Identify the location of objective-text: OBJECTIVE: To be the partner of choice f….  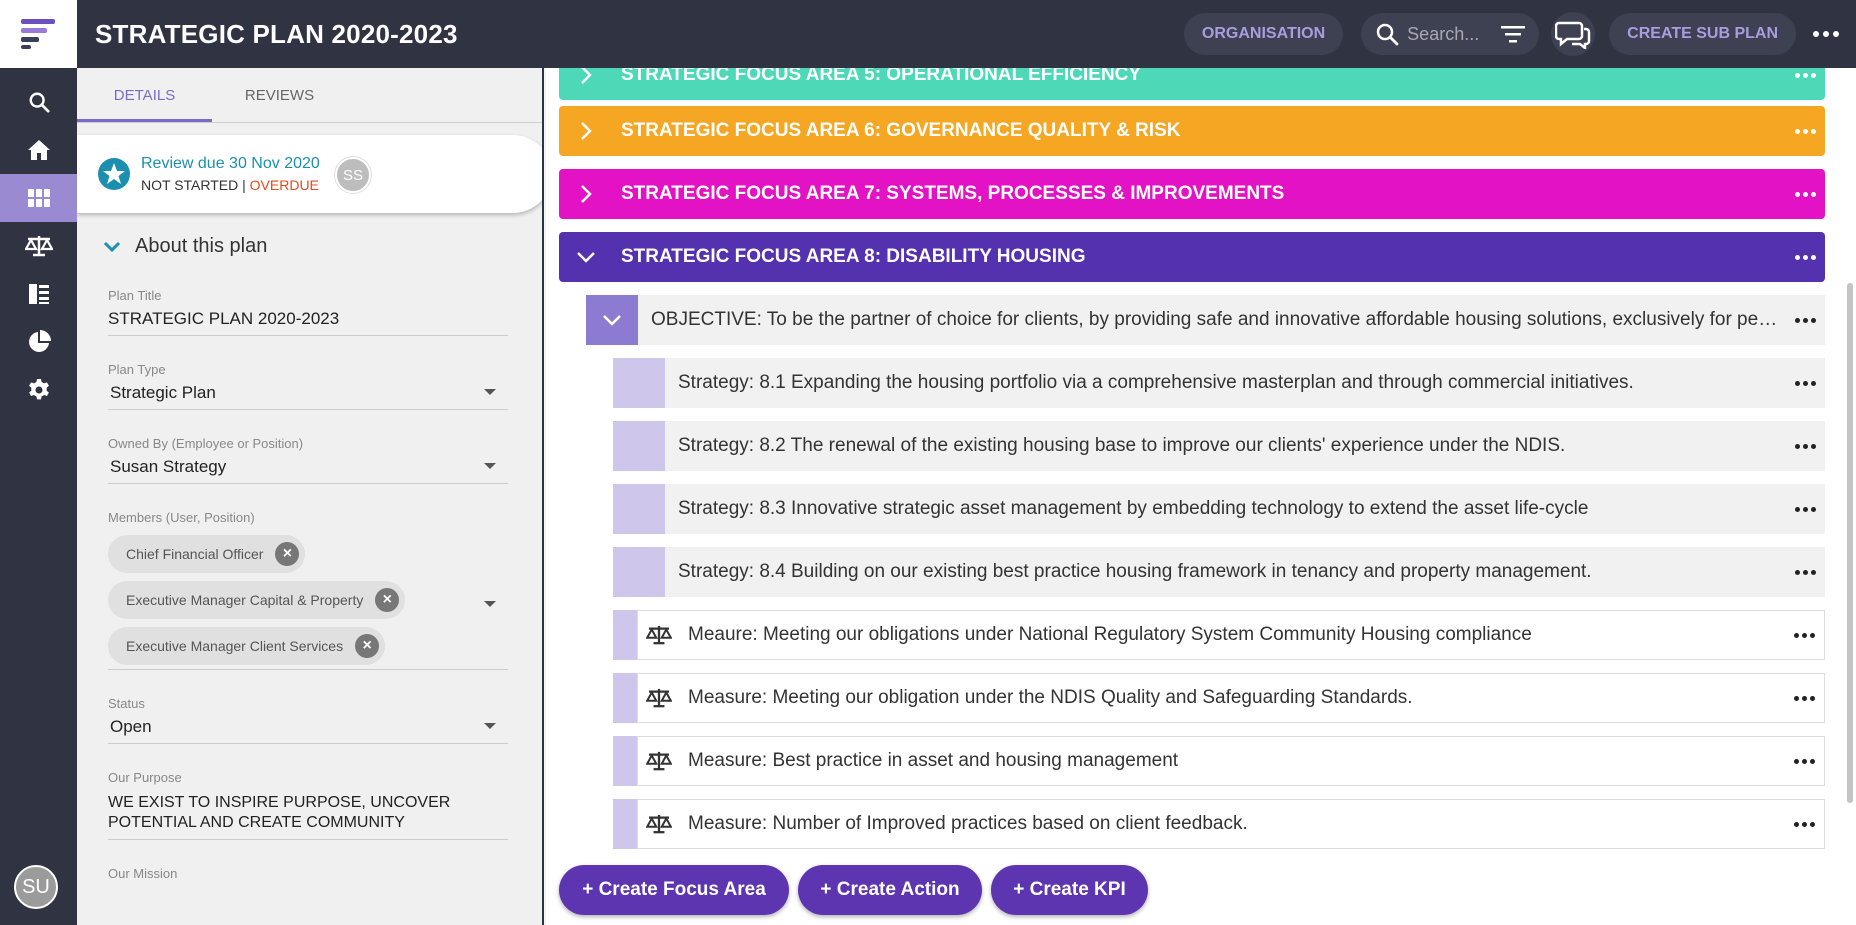
(1218, 319).